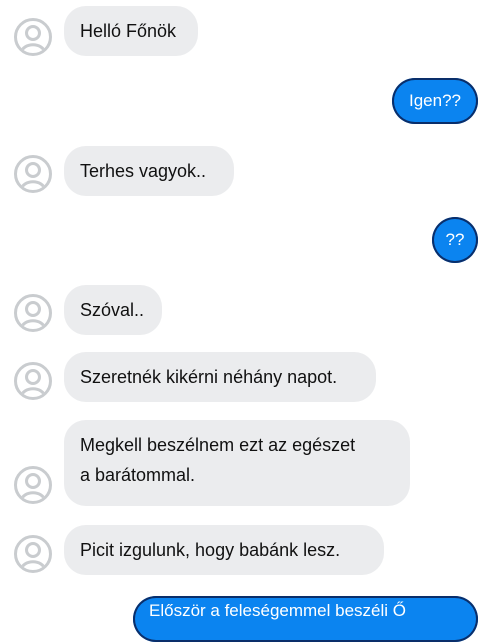 The image size is (502, 642). Describe the element at coordinates (138, 475) in the screenshot. I see `message-line: a barátommal.` at that location.